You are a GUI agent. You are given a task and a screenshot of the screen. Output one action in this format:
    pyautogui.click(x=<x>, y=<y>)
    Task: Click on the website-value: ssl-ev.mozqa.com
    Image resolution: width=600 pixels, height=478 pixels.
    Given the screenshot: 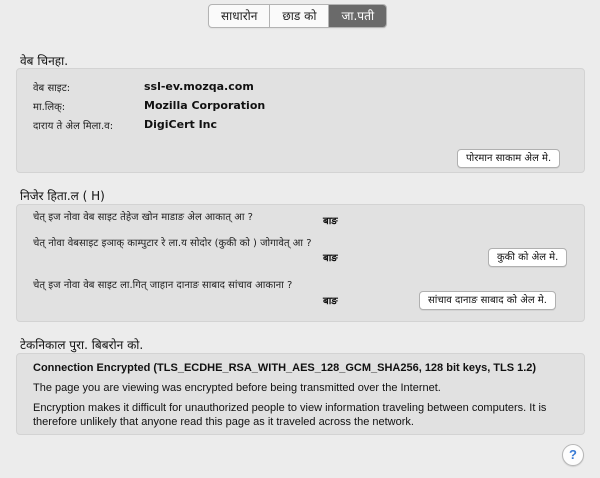 What is the action you would take?
    pyautogui.click(x=199, y=86)
    